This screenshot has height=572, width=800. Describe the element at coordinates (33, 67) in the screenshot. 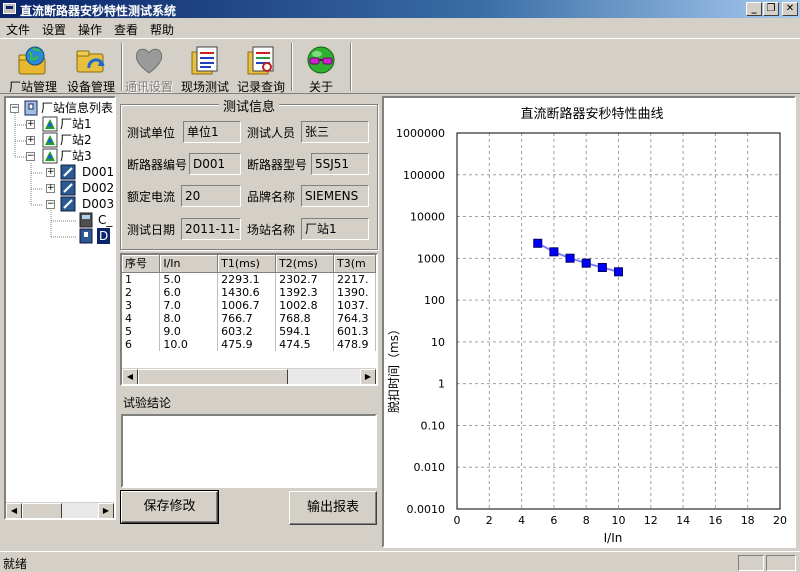

I see `station-management-button: 厂站管理` at that location.